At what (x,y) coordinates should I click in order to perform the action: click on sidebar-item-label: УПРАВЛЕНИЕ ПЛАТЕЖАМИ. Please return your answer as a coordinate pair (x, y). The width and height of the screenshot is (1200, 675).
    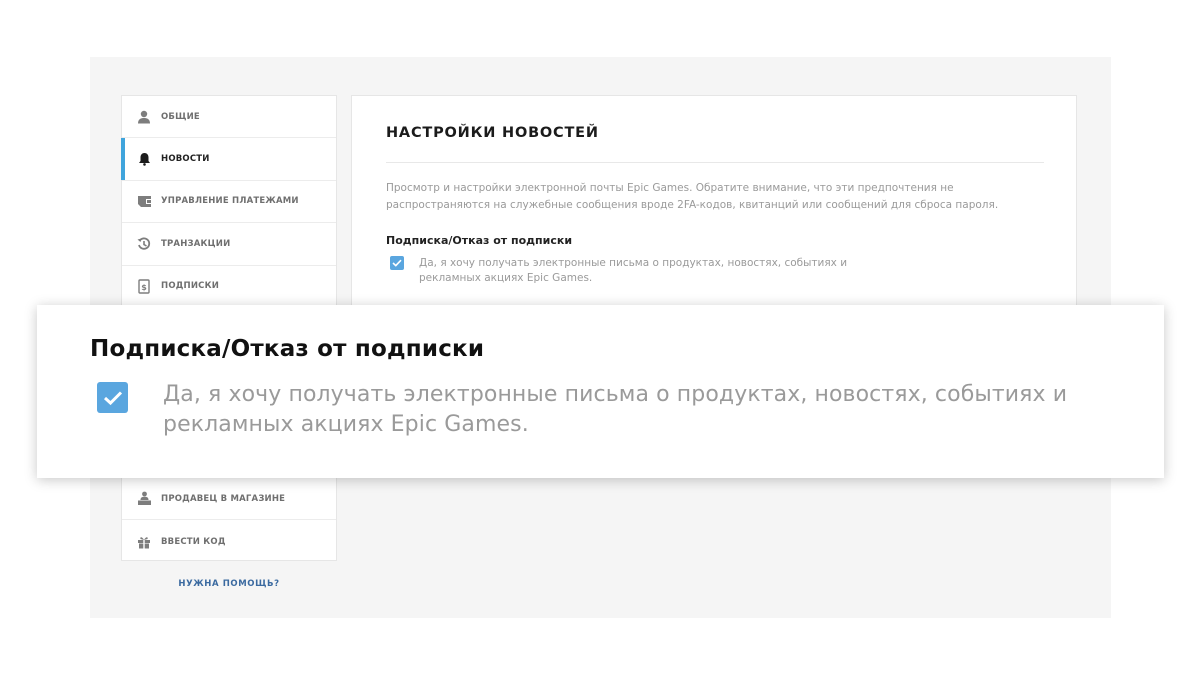
    Looking at the image, I should click on (230, 201).